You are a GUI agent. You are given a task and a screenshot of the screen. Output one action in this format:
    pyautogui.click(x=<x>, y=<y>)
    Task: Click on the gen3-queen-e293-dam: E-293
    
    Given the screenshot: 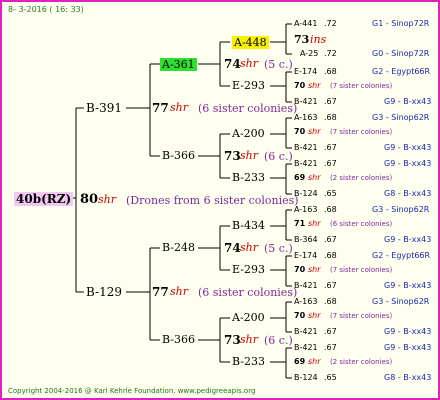 What is the action you would take?
    pyautogui.click(x=248, y=269)
    